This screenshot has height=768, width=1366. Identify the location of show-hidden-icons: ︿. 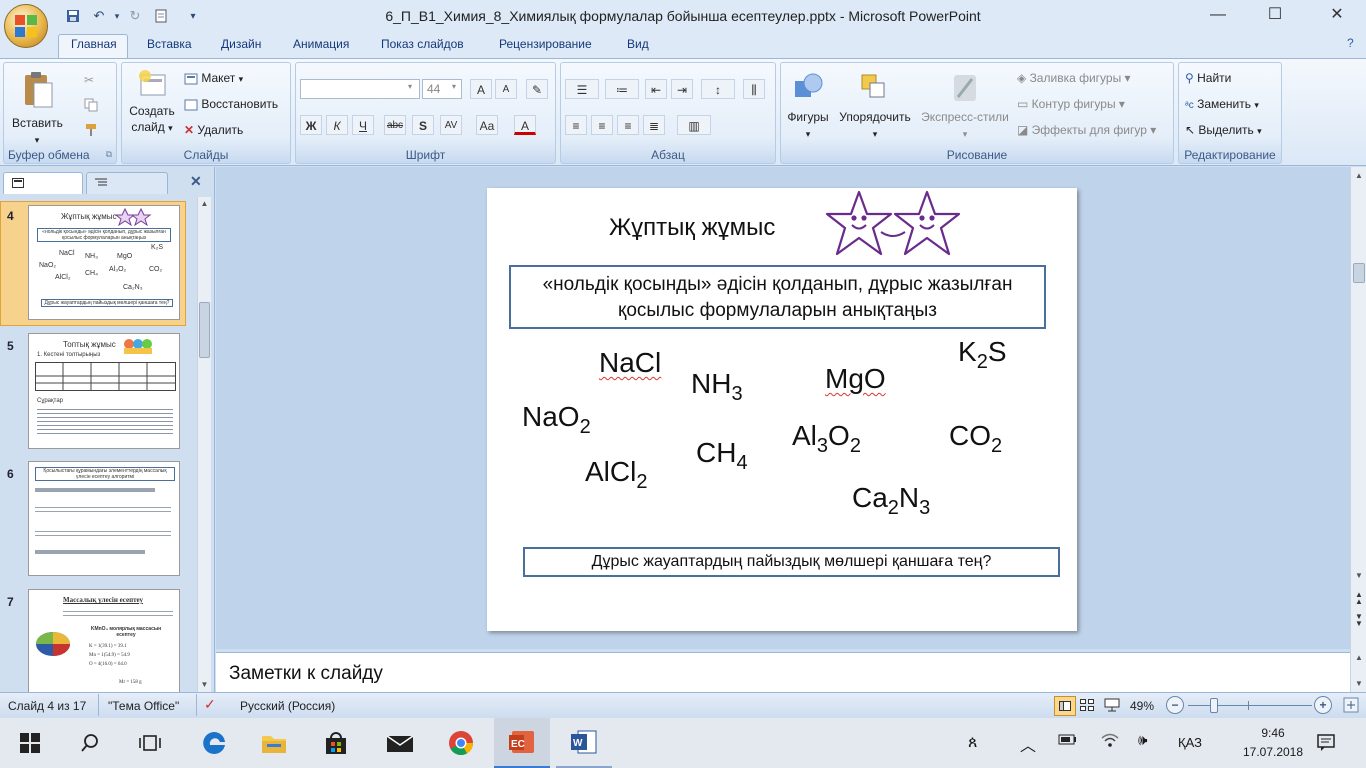
(1028, 744).